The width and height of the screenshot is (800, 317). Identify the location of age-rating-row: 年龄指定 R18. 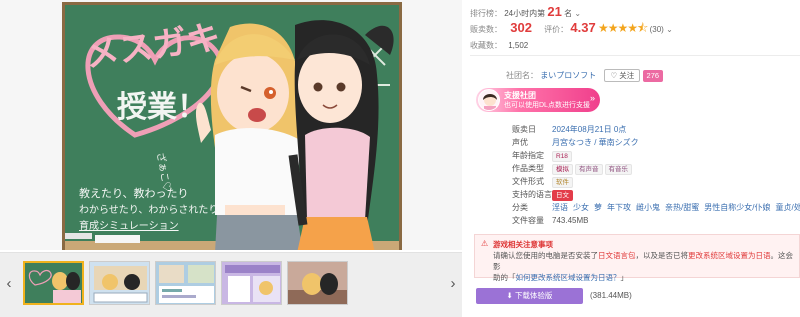
(635, 156).